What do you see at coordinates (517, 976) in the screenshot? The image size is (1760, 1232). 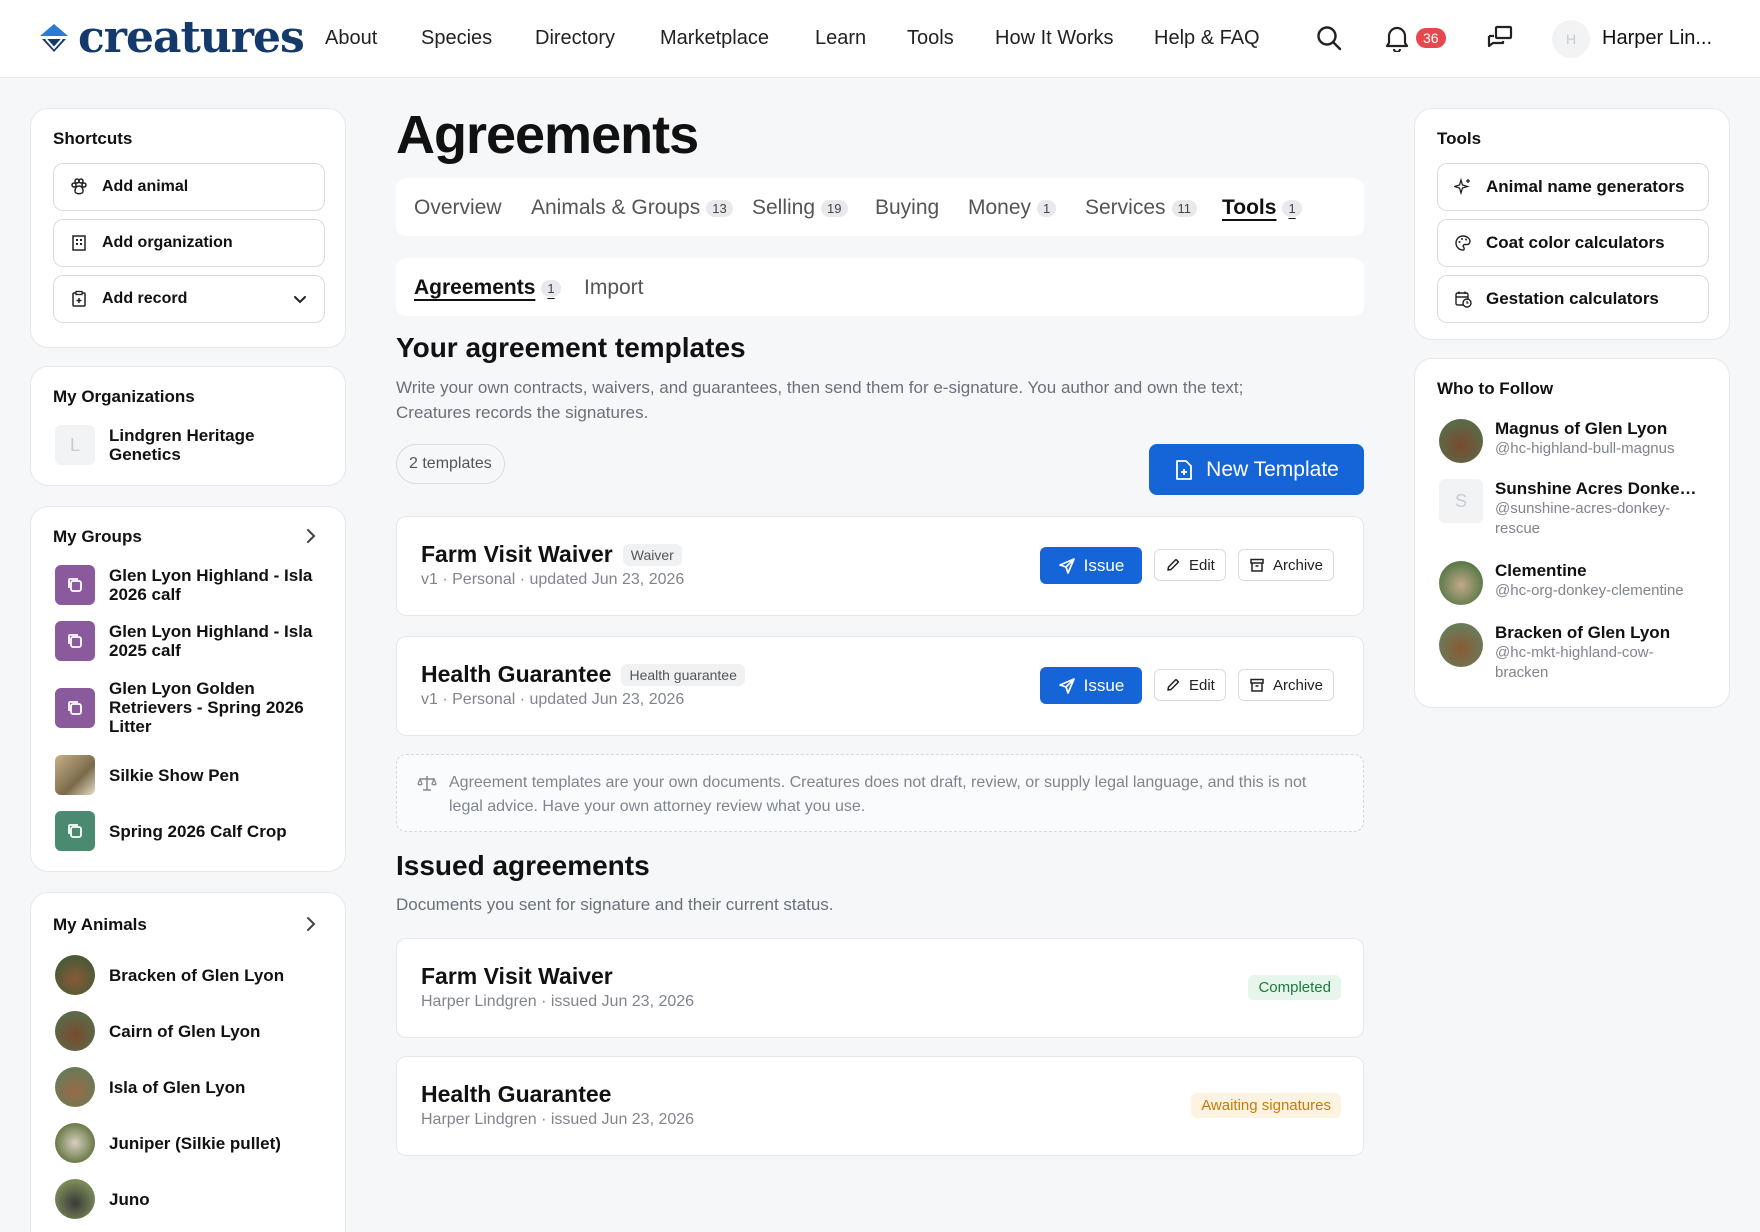 I see `issued-title-text: Farm Visit Waiver` at bounding box center [517, 976].